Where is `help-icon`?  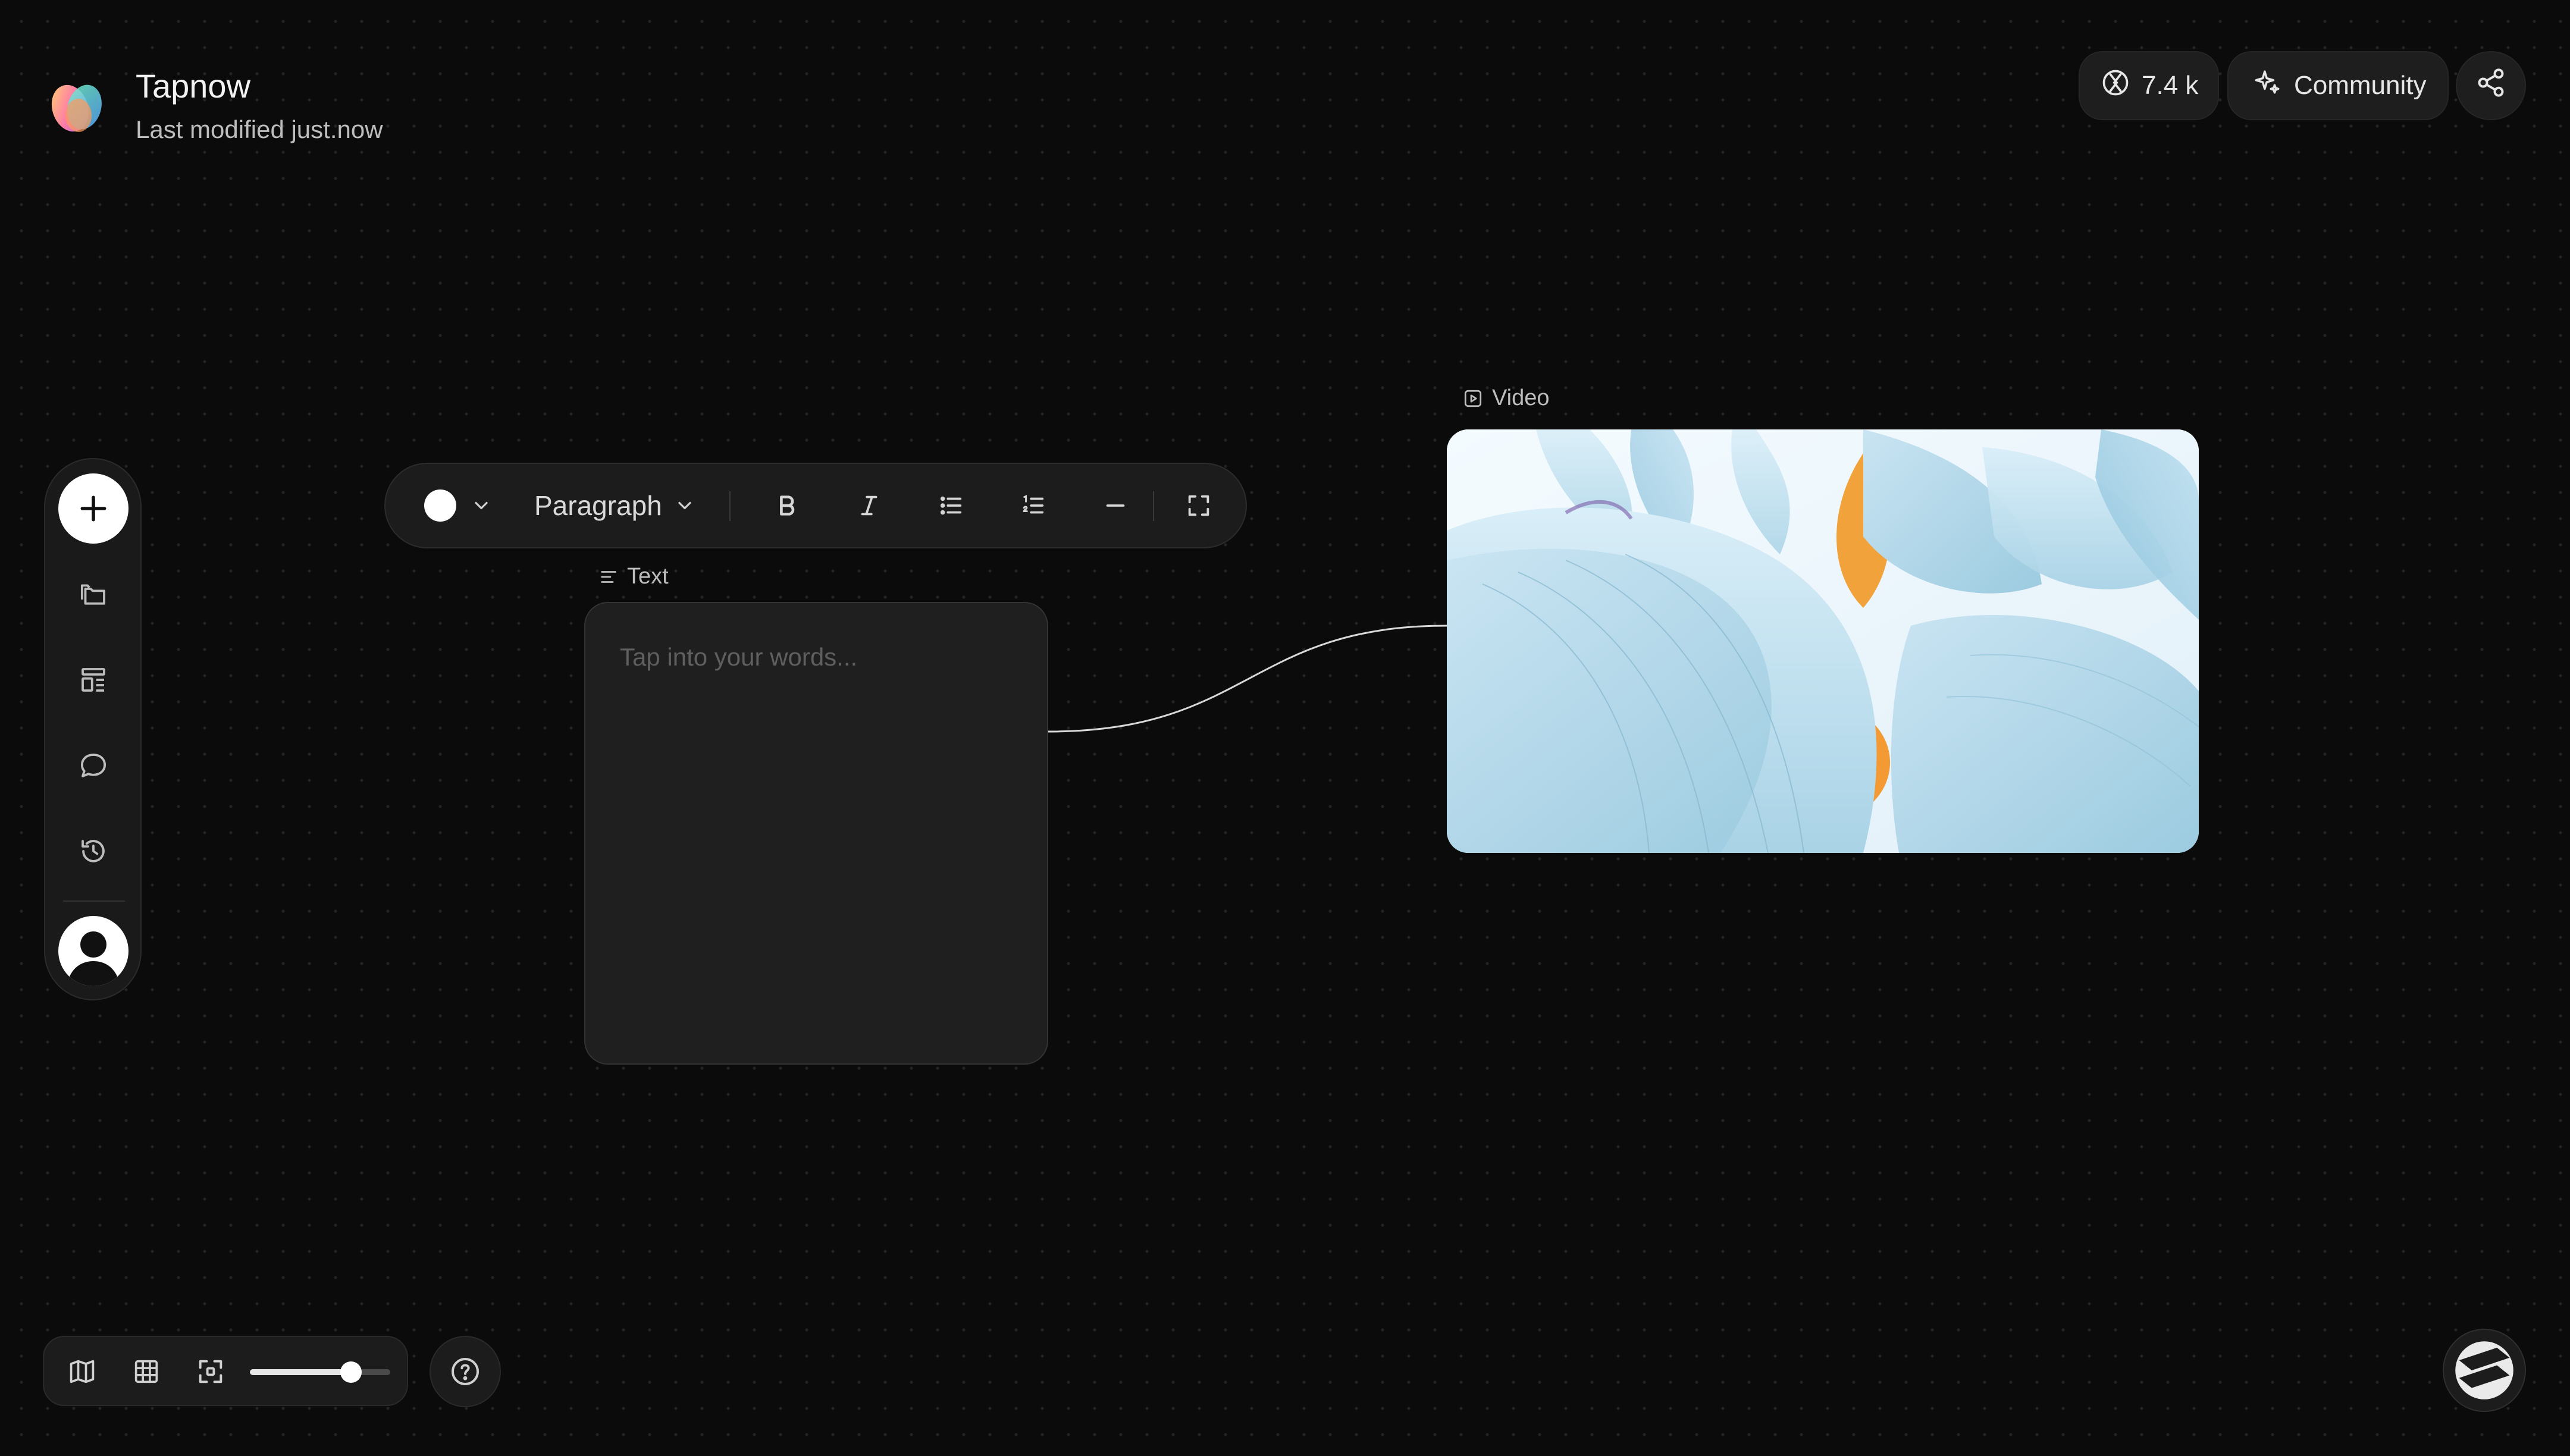
help-icon is located at coordinates (465, 1371).